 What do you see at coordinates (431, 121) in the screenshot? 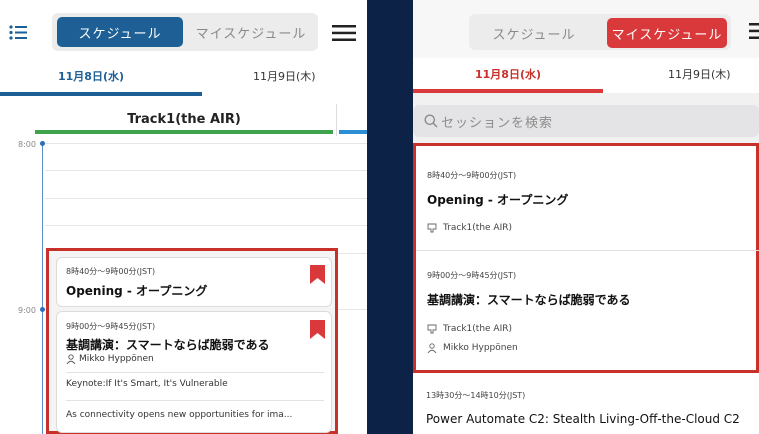
I see `search-icon` at bounding box center [431, 121].